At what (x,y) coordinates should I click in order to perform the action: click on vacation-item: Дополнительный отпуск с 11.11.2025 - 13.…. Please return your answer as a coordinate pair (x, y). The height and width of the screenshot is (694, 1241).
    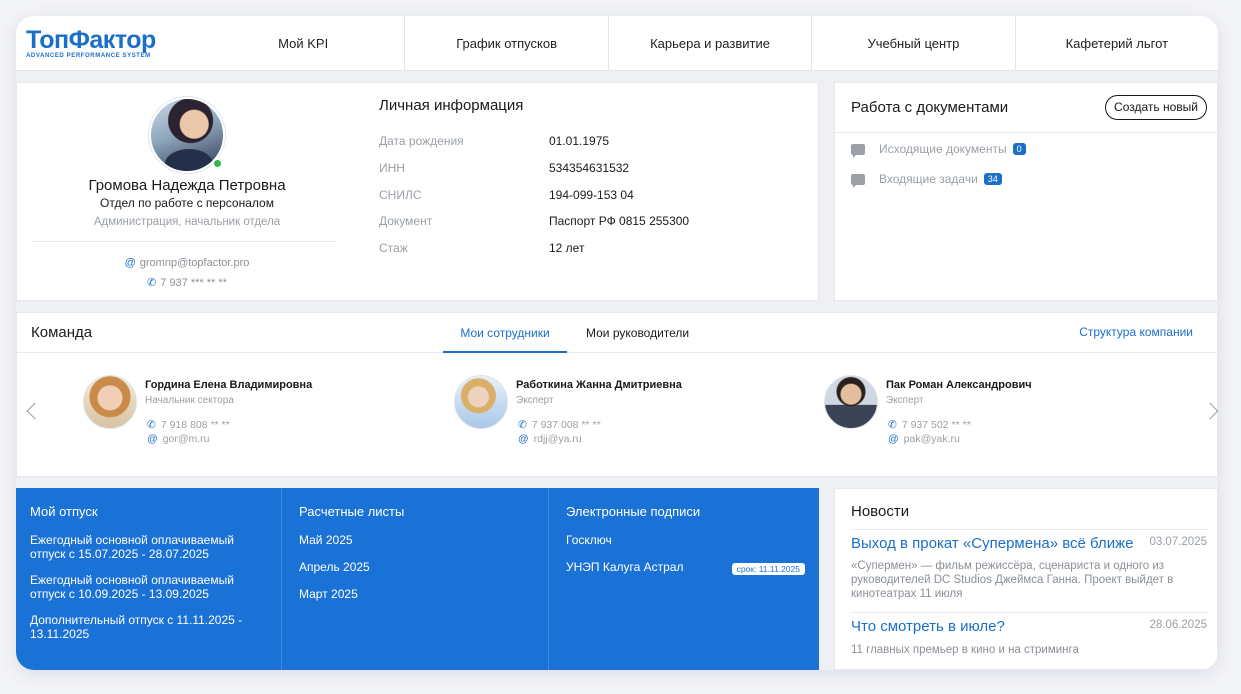
    Looking at the image, I should click on (148, 627).